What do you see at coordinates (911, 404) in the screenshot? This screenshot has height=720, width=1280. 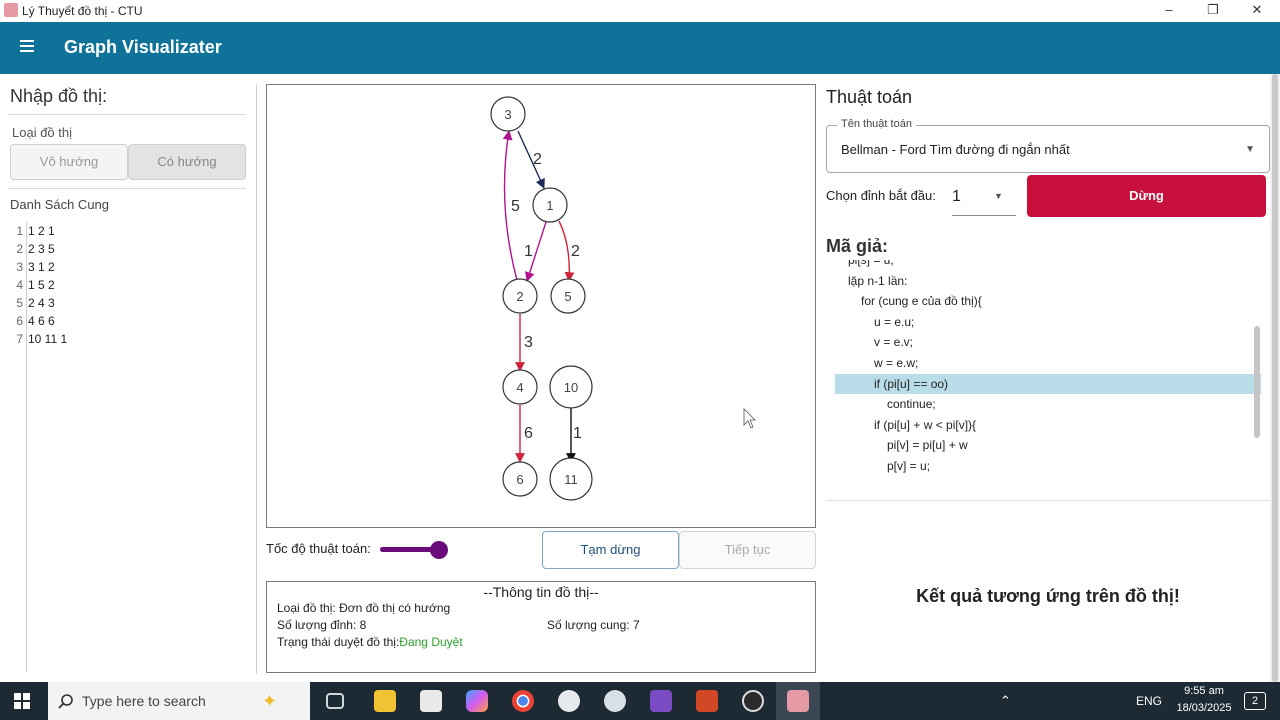 I see `pseudocode-line: continue;` at bounding box center [911, 404].